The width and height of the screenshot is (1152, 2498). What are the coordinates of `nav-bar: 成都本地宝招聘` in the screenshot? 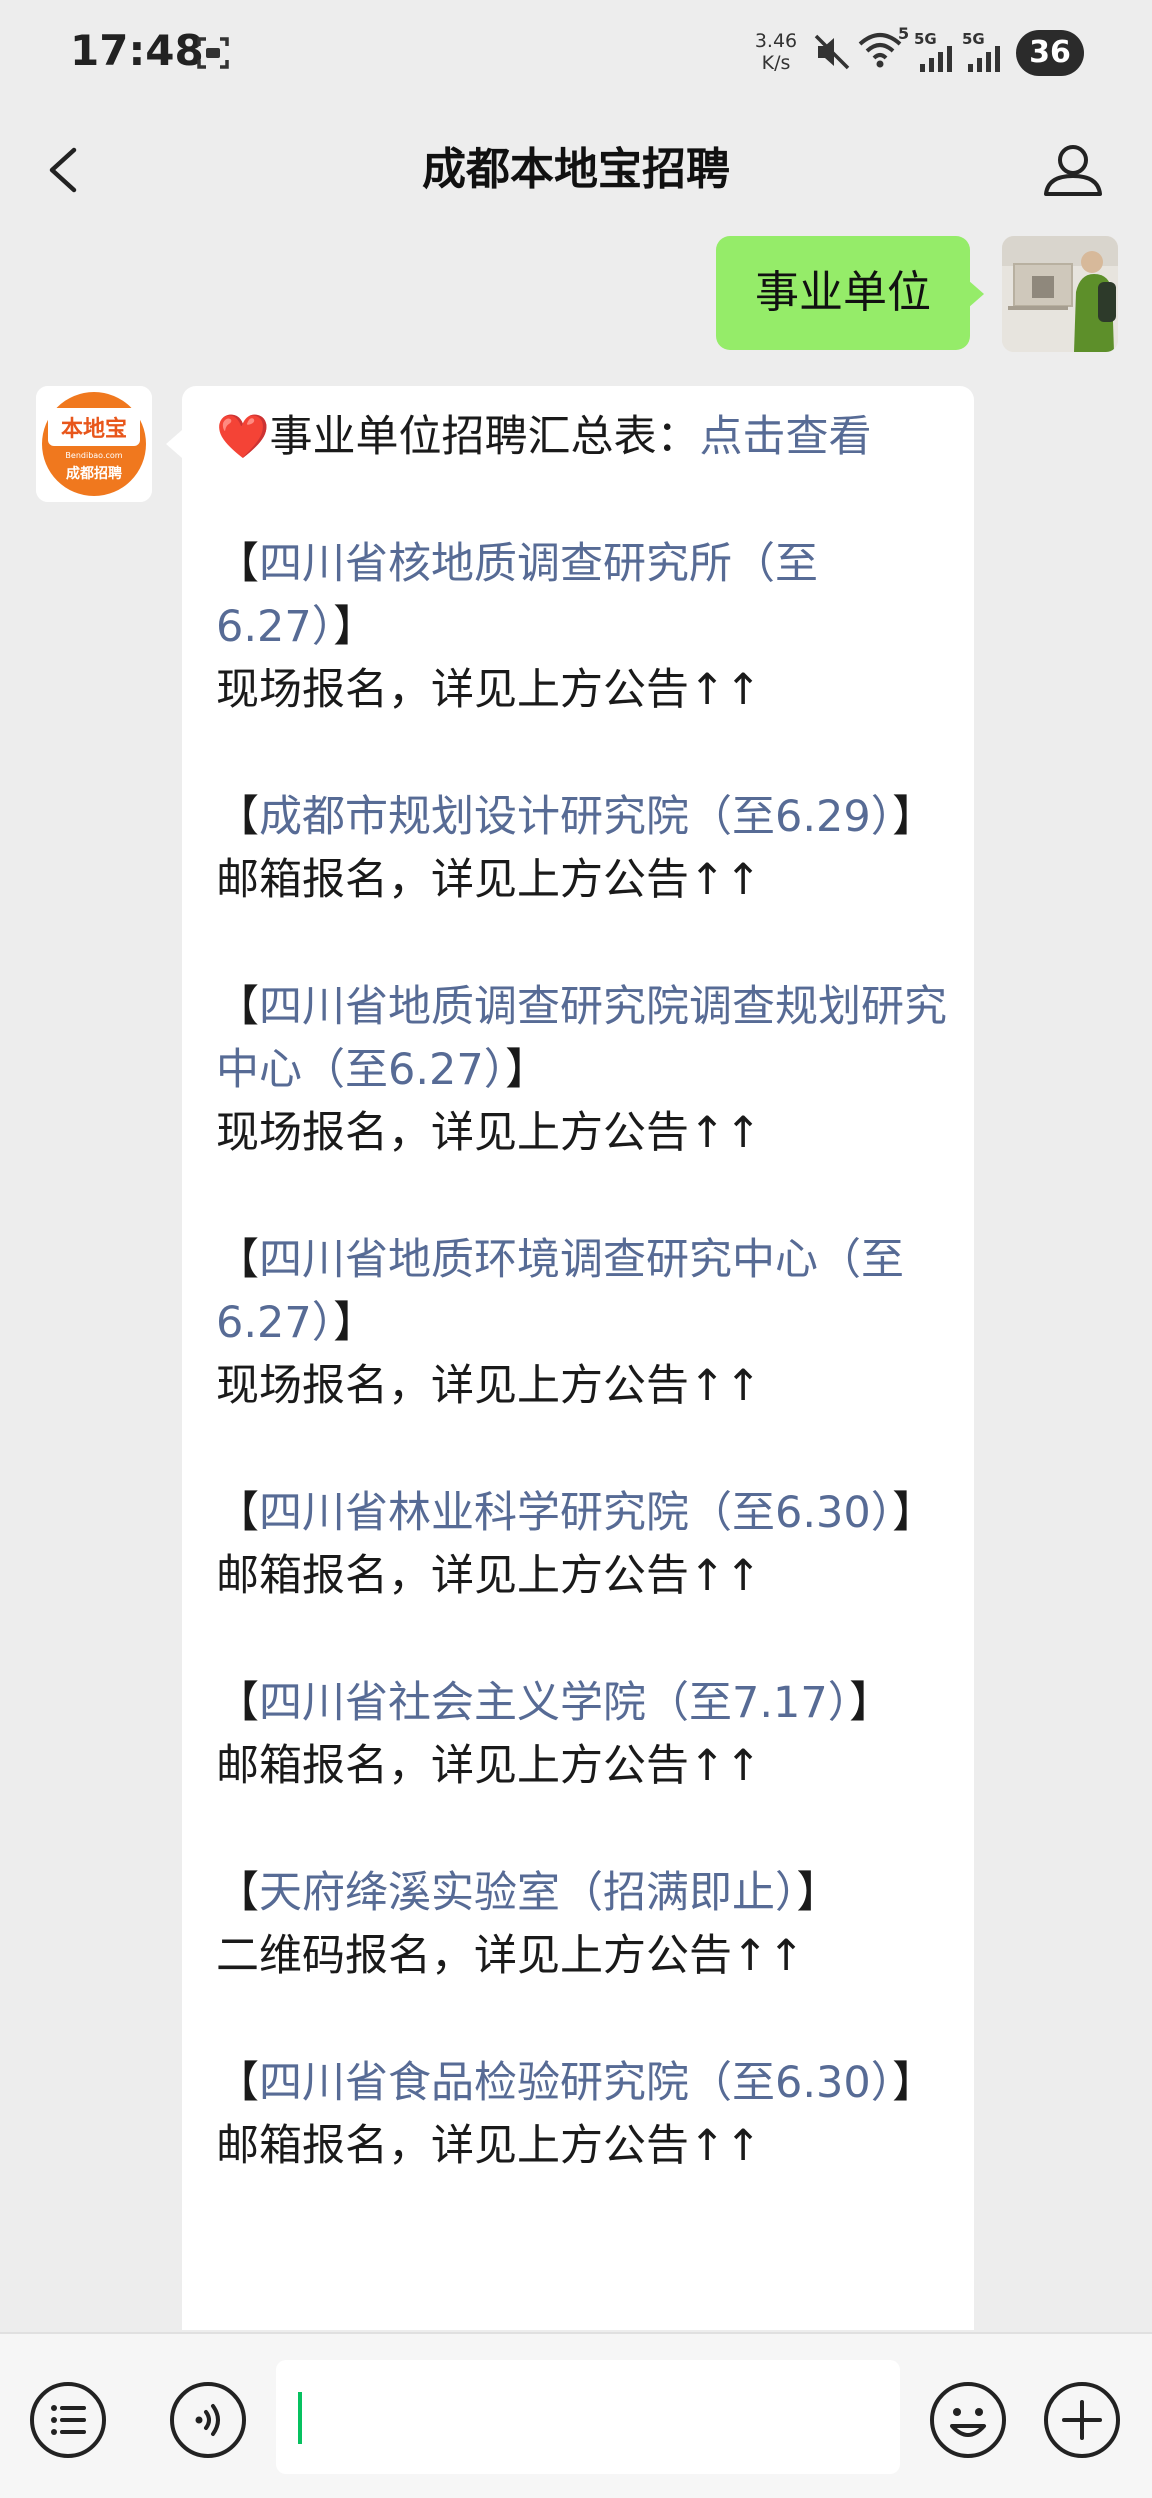 It's located at (576, 170).